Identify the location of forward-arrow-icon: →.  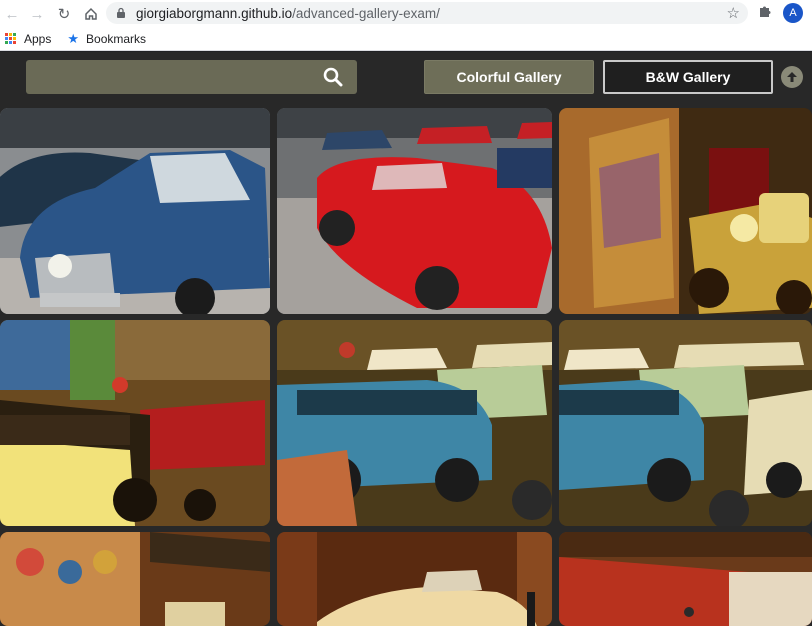
(37, 14).